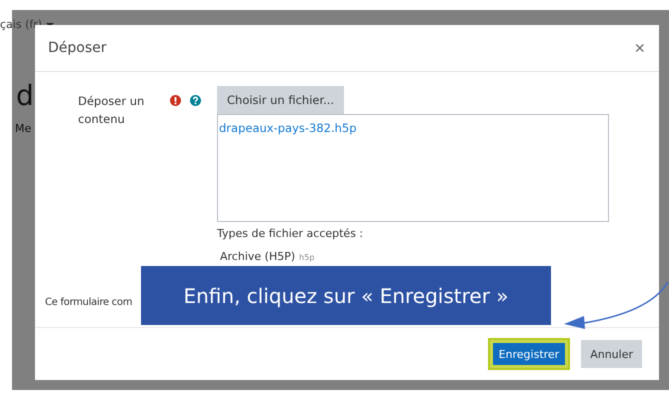 This screenshot has width=669, height=401. I want to click on file-type-name: Archive (H5P), so click(258, 256).